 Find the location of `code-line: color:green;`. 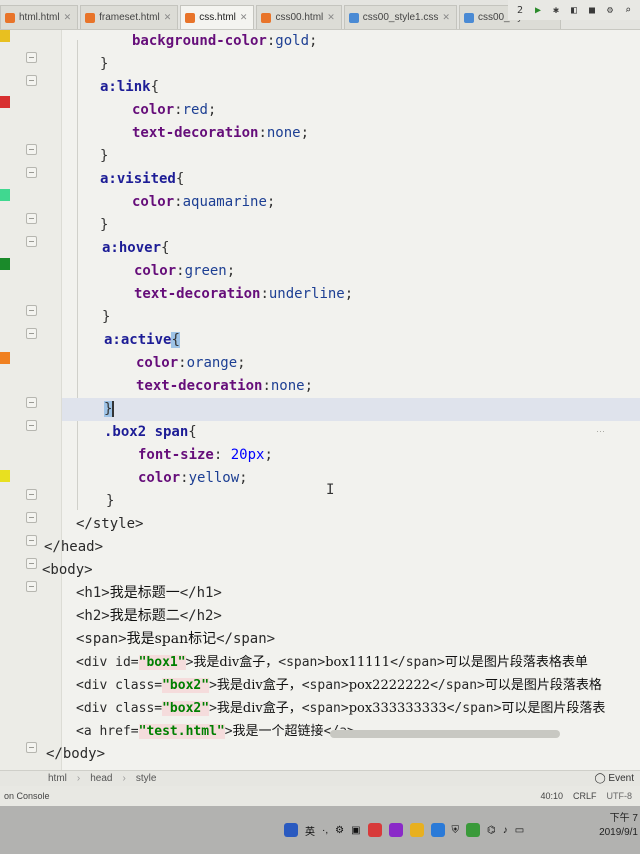

code-line: color:green; is located at coordinates (351, 271).